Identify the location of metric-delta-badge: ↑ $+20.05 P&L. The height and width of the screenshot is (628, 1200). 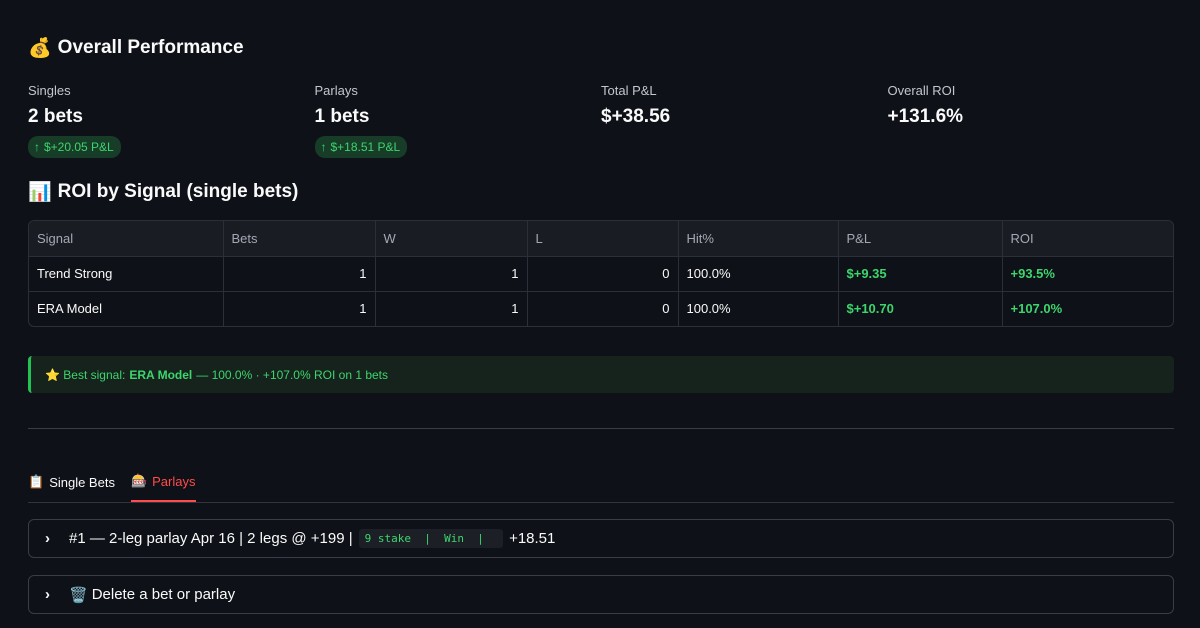
(74, 147).